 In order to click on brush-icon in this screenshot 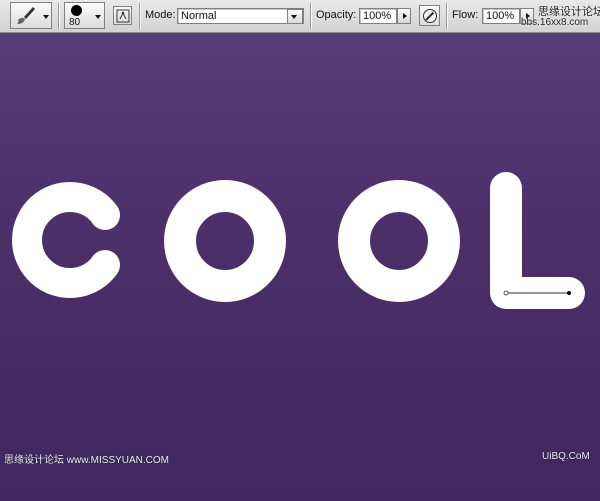, I will do `click(25, 17)`.